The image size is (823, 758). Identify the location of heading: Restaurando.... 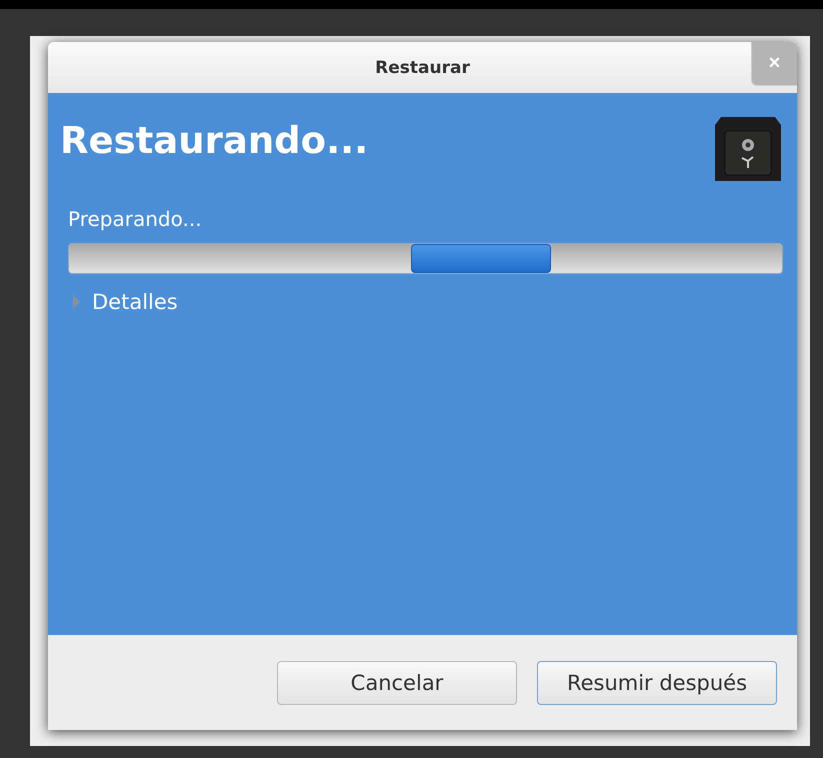
(214, 140).